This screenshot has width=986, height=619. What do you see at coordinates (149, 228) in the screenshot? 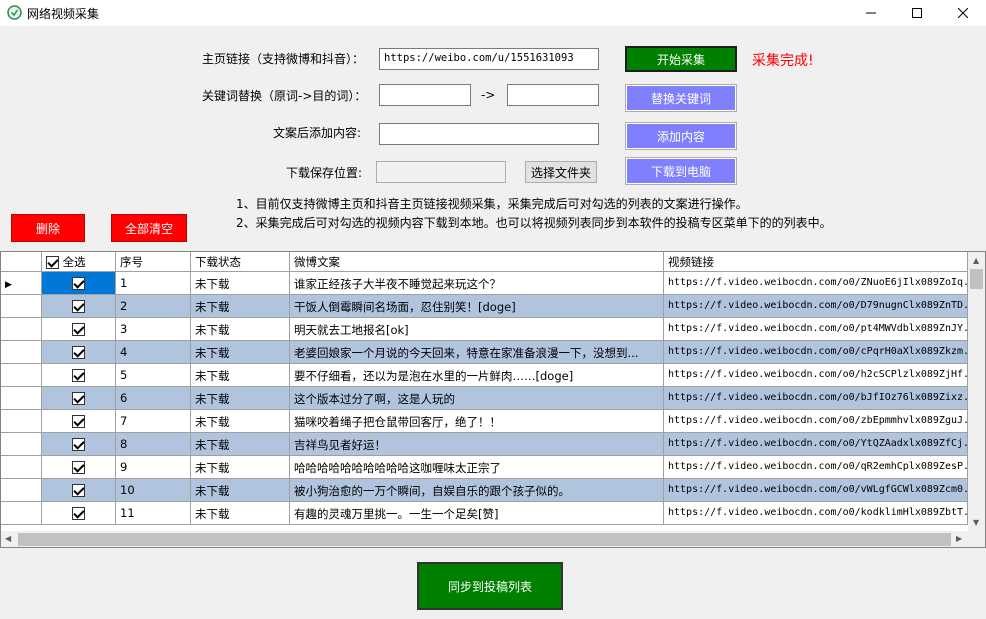
I see `clear-all-button: 全部清空` at bounding box center [149, 228].